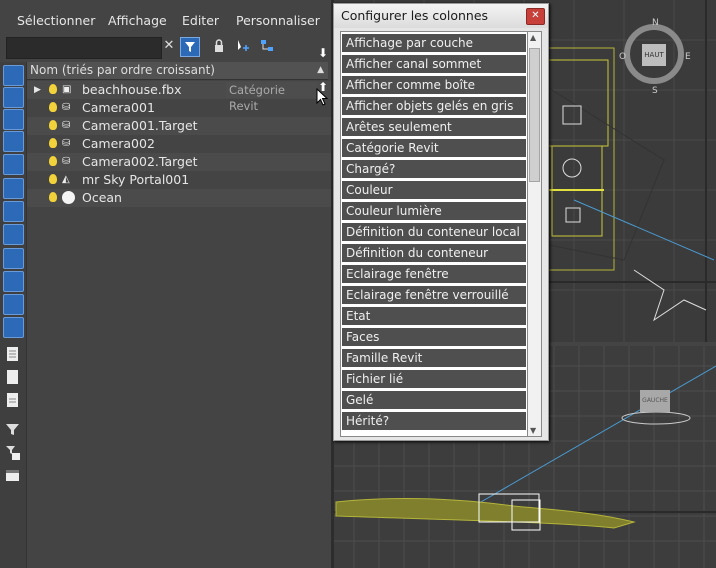  Describe the element at coordinates (534, 115) in the screenshot. I see `scrollbar-thumb` at that location.